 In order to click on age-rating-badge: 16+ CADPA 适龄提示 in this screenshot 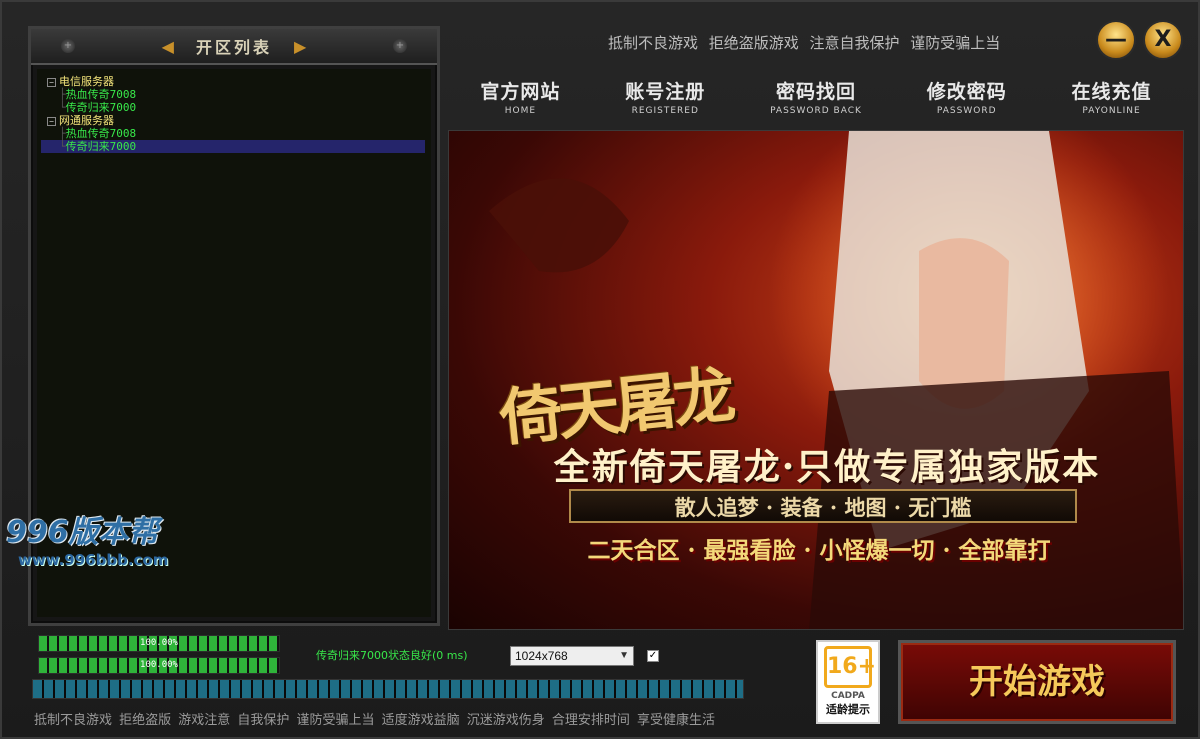, I will do `click(848, 682)`.